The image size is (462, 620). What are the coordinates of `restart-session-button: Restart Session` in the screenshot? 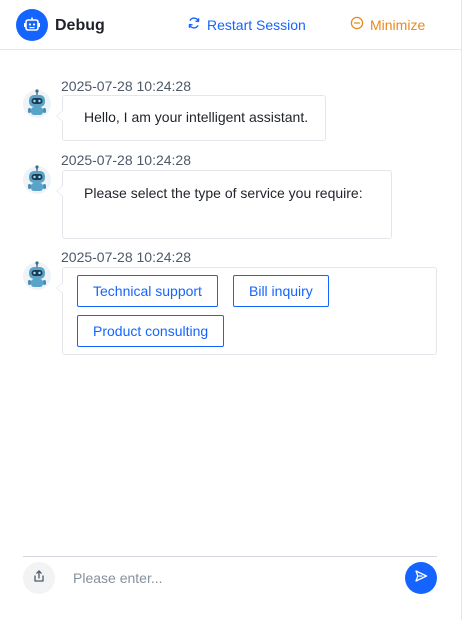 It's located at (246, 25).